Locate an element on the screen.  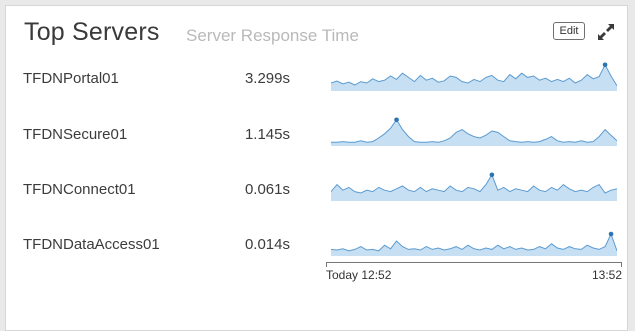
response-time: 1.145s is located at coordinates (267, 134).